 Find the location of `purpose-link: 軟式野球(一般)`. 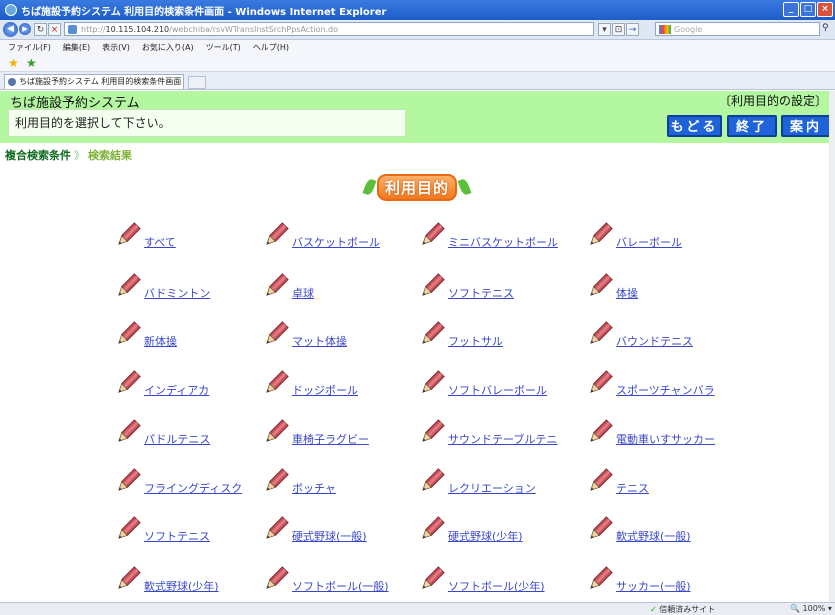

purpose-link: 軟式野球(一般) is located at coordinates (653, 536).